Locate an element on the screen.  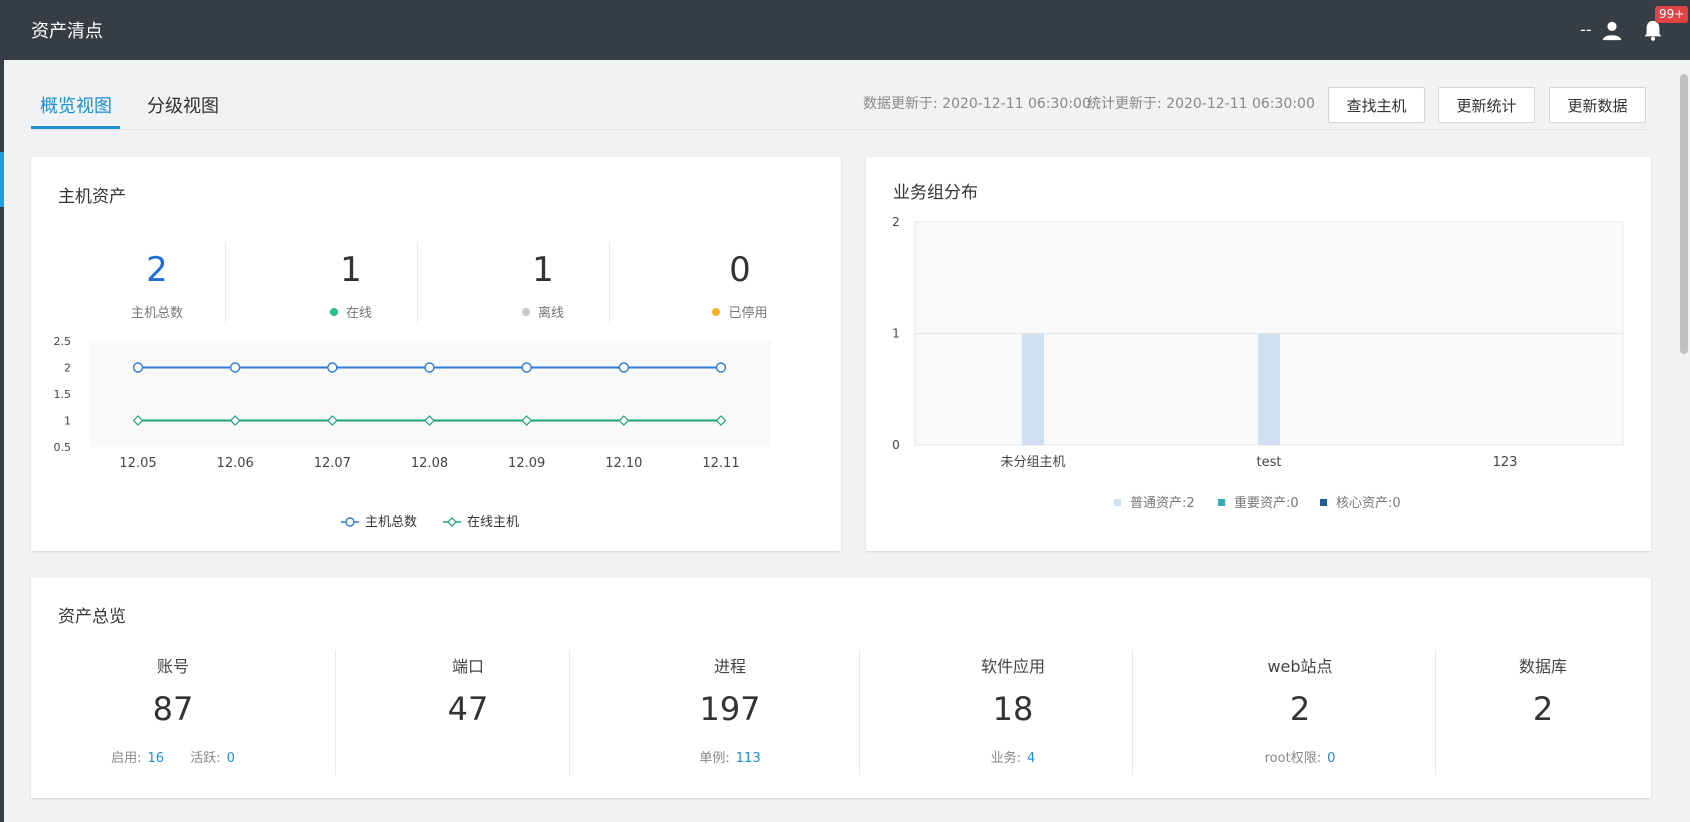
overview-value: 87 is located at coordinates (173, 709).